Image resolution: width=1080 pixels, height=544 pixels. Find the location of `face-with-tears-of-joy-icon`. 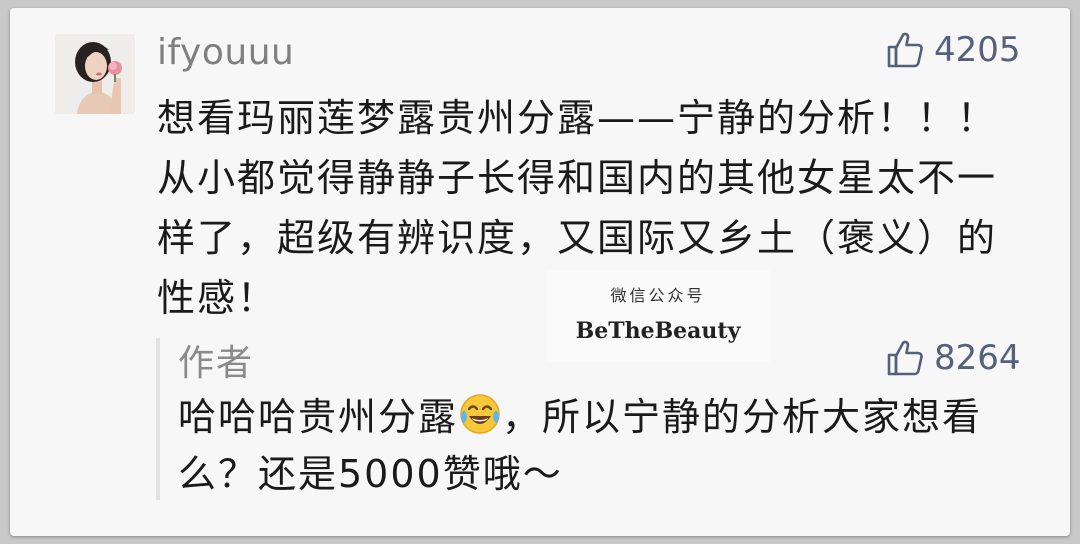

face-with-tears-of-joy-icon is located at coordinates (480, 414).